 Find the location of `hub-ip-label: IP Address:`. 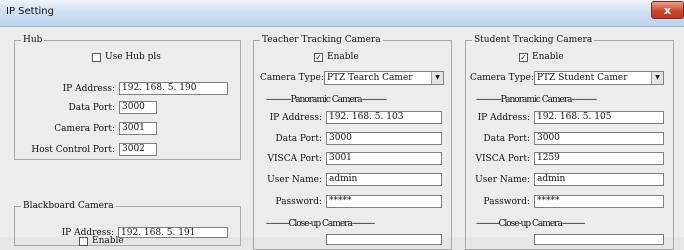

hub-ip-label: IP Address: is located at coordinates (88, 89).